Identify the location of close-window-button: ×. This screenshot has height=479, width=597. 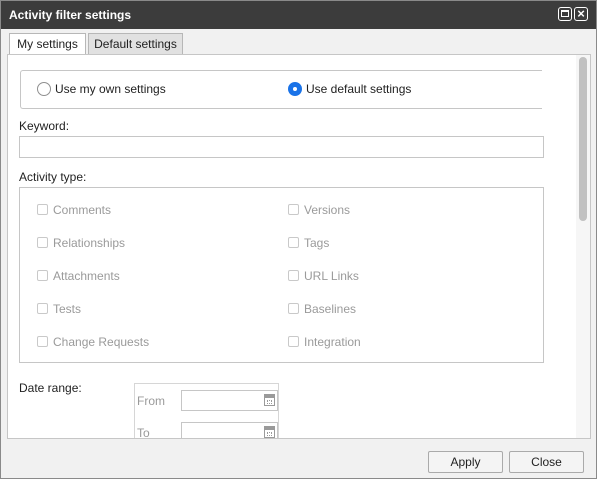
(581, 13).